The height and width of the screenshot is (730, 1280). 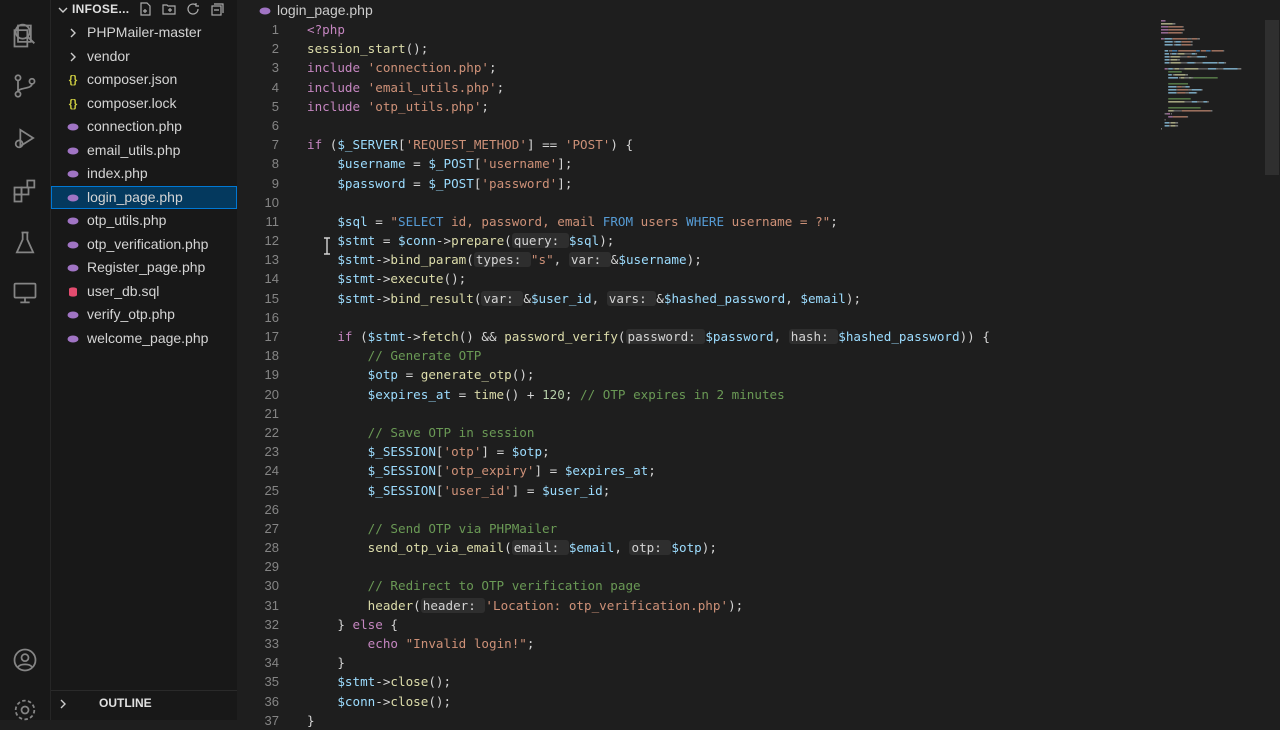 I want to click on tree-item-connection-php: connection.php, so click(x=144, y=127).